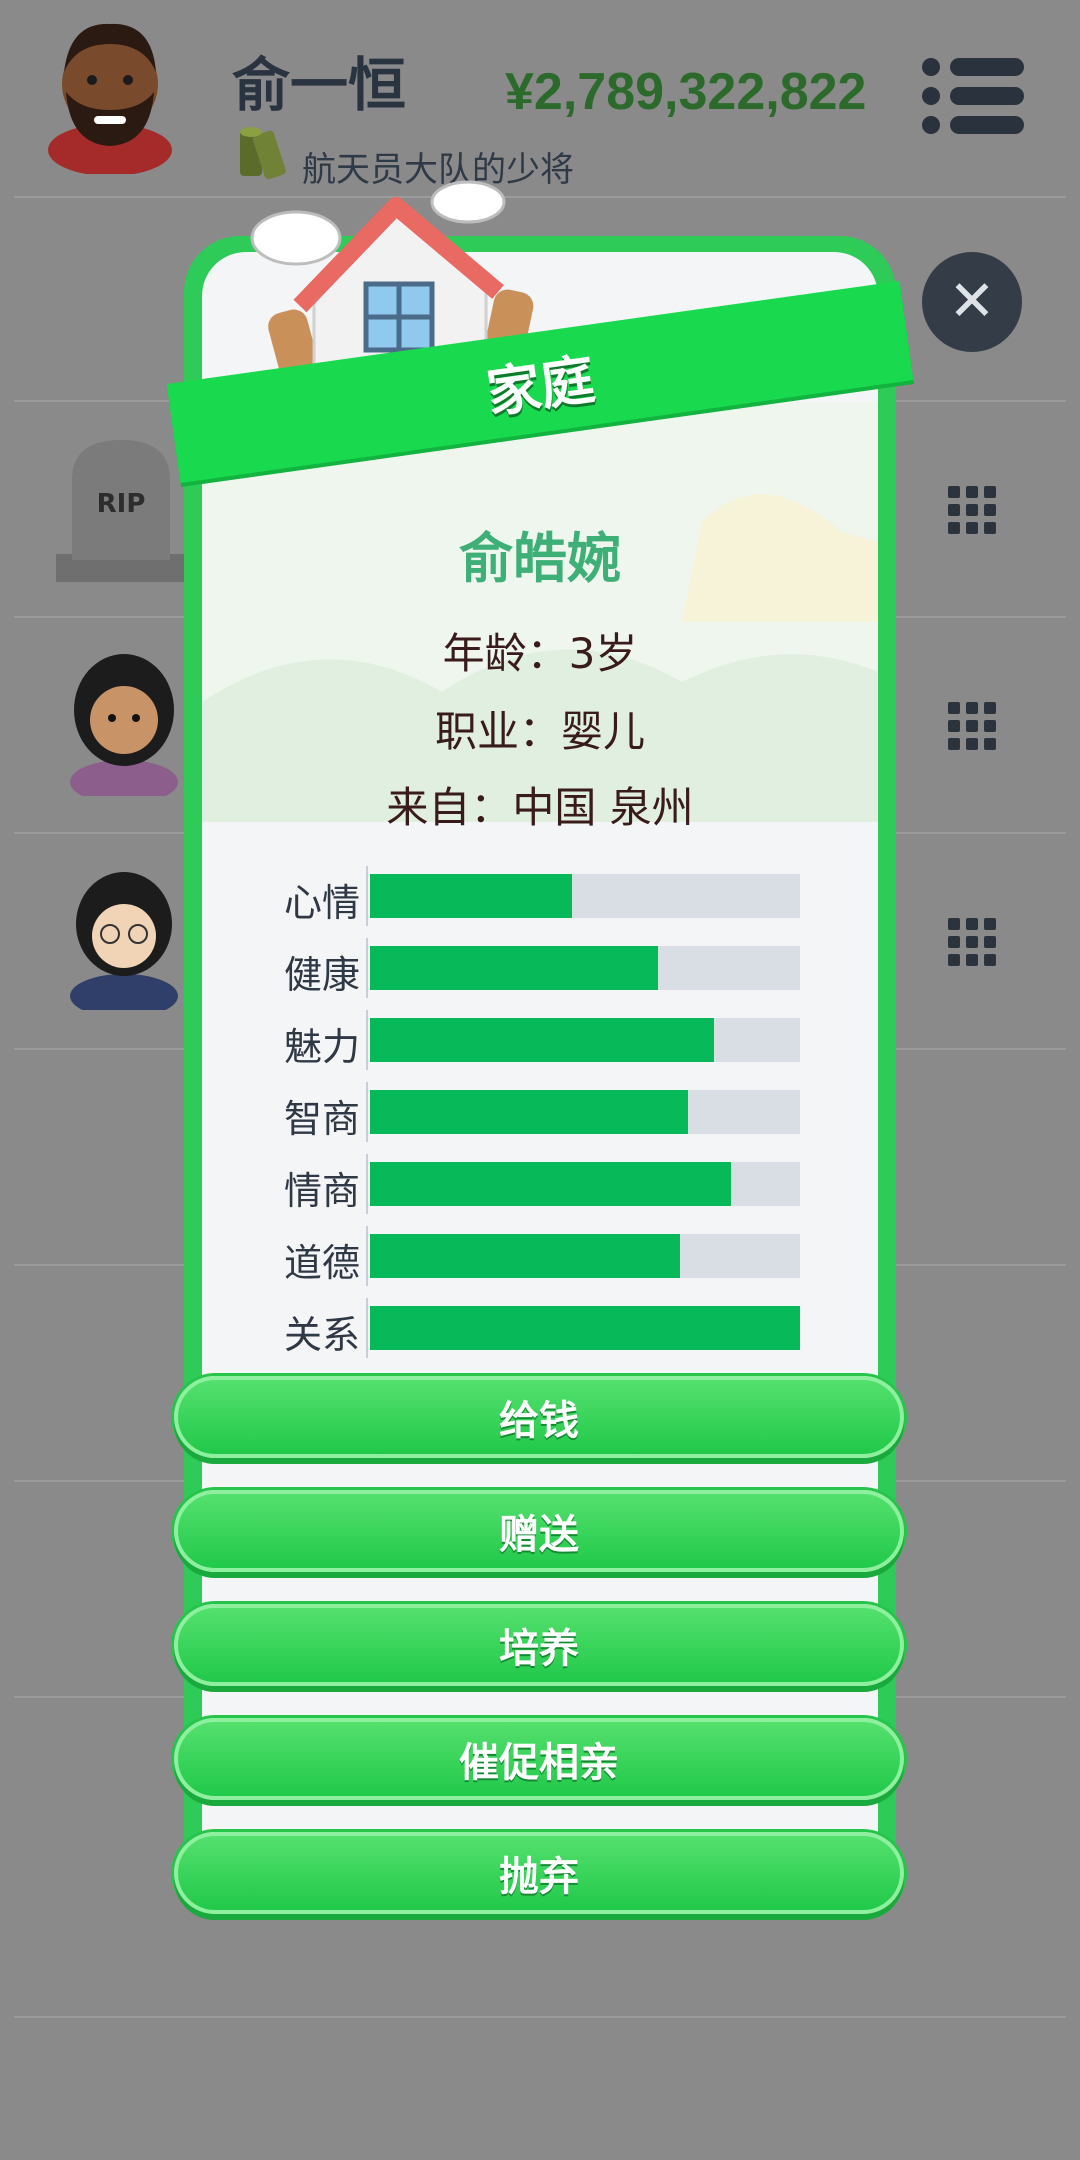 Image resolution: width=1080 pixels, height=2160 pixels. I want to click on rank-badge-icon, so click(263, 153).